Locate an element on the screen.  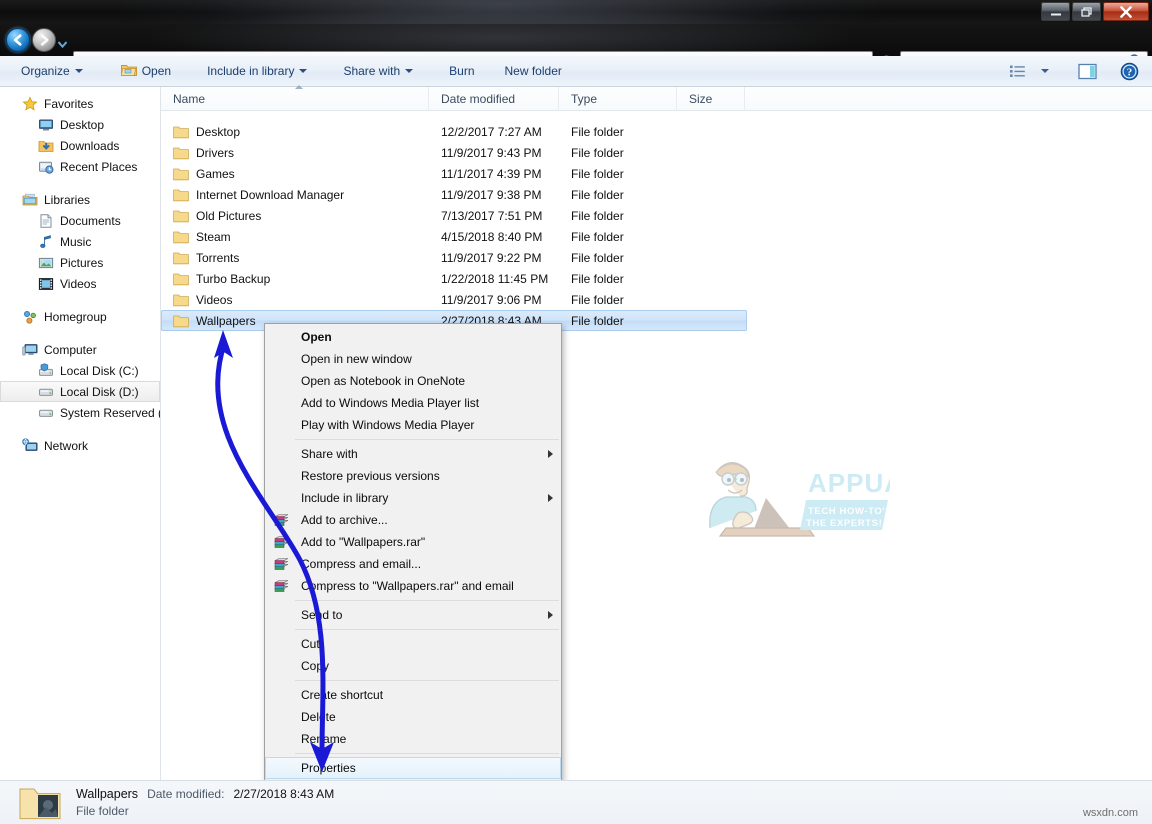
status-file-type: File folder is located at coordinates (102, 811).